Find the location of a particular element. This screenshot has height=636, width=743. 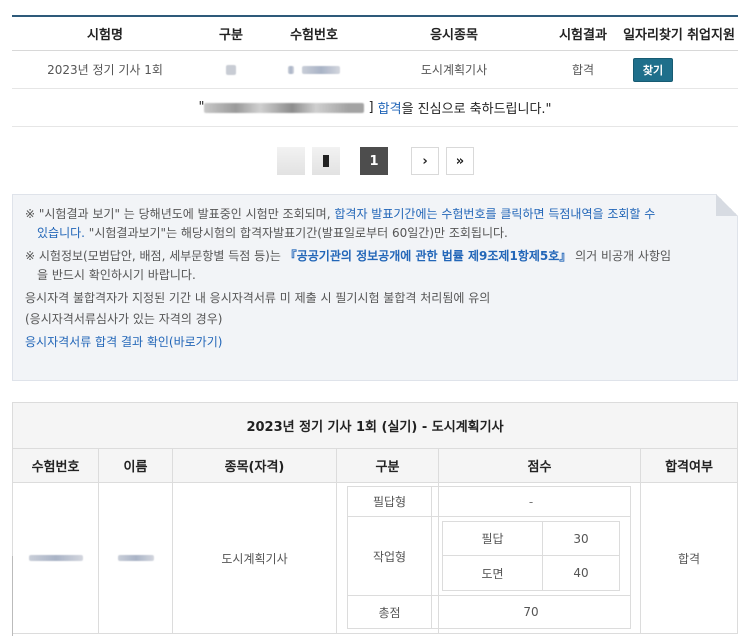

sub-score-row: 필답 30 is located at coordinates (531, 538).